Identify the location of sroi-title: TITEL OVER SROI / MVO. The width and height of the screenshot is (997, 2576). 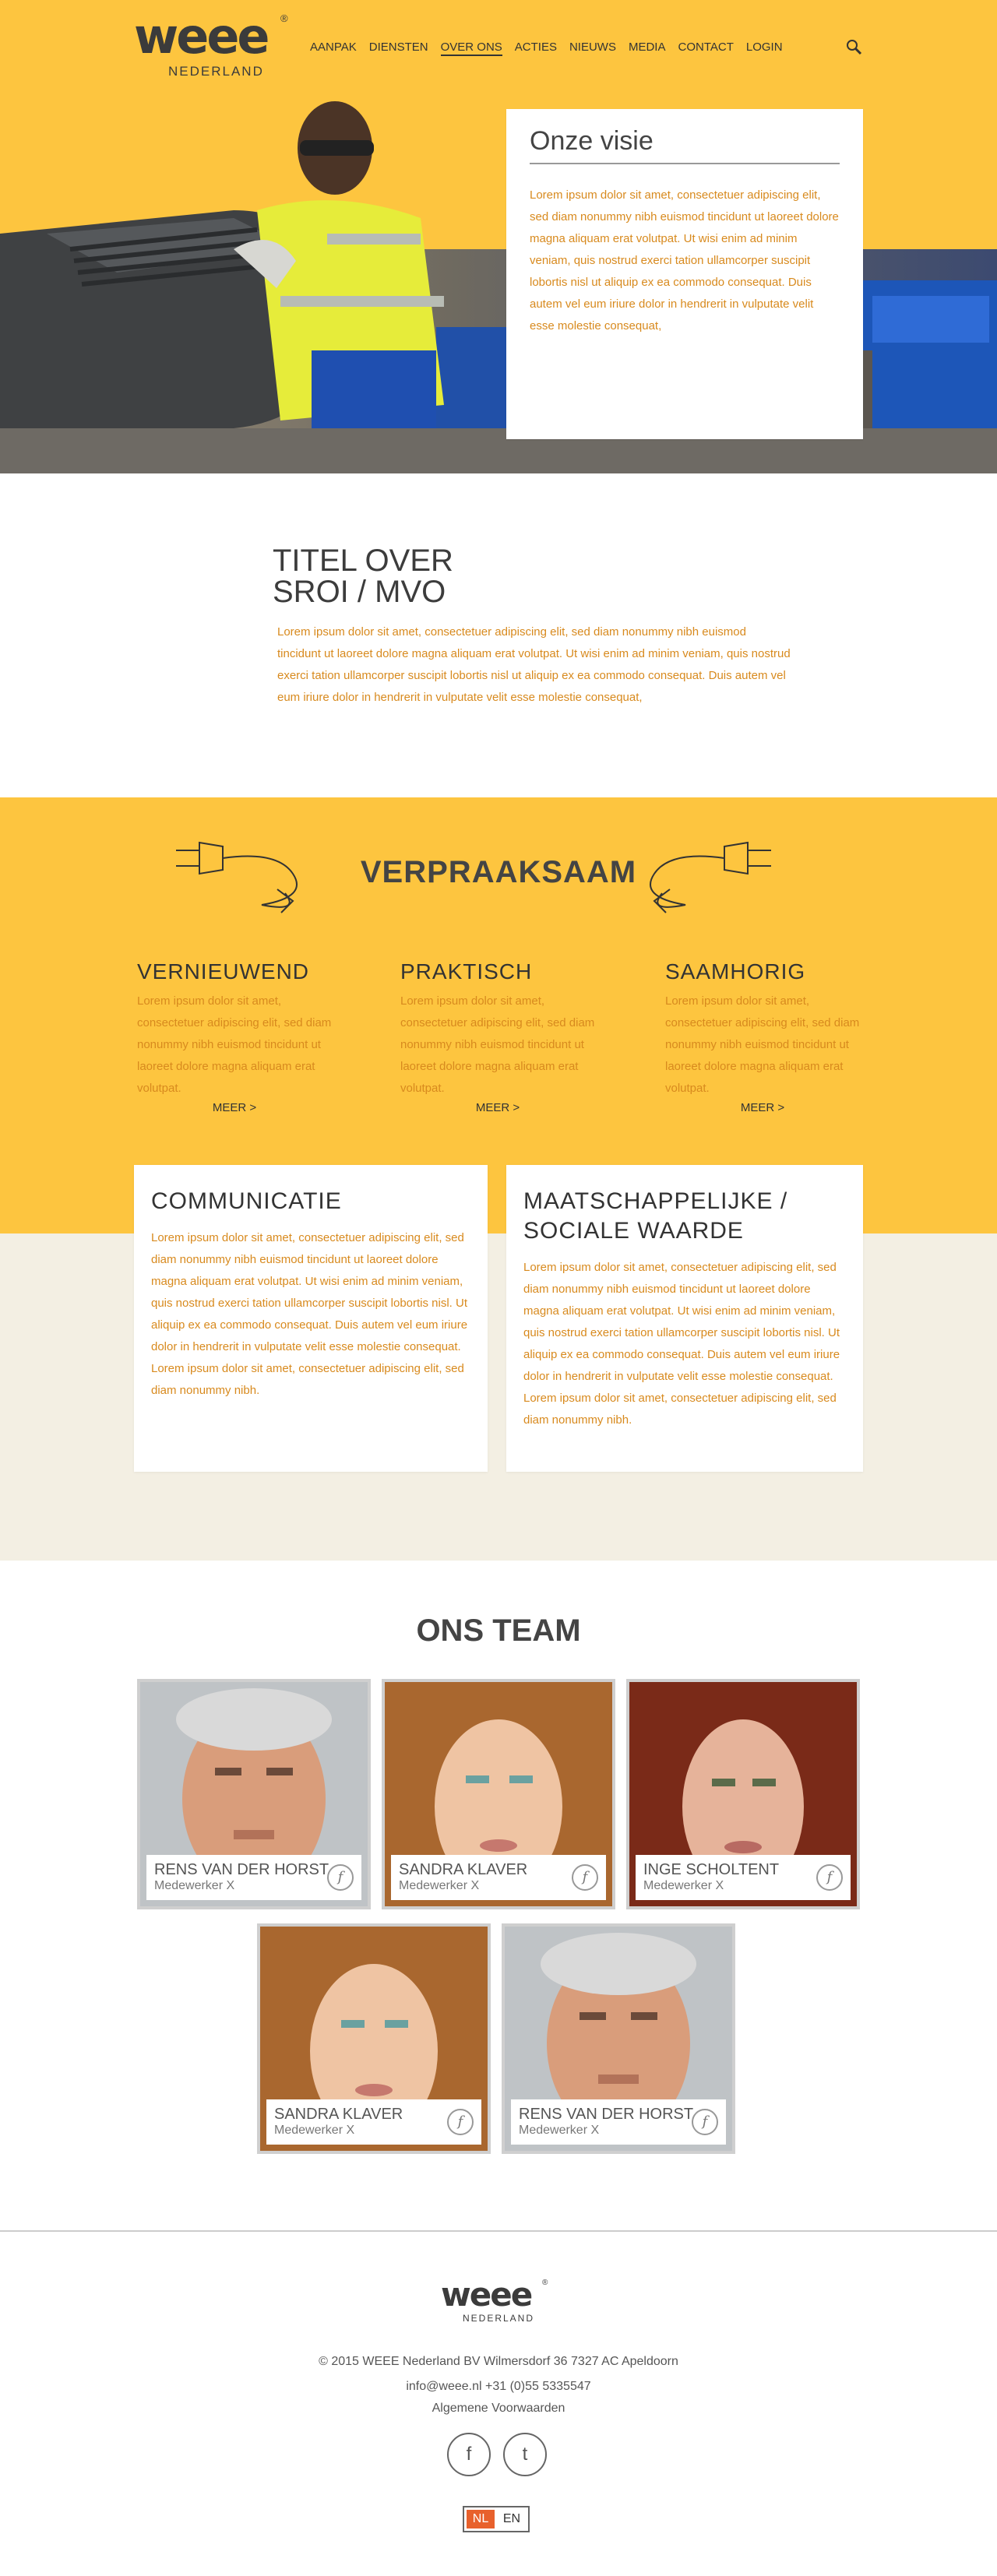
(452, 576).